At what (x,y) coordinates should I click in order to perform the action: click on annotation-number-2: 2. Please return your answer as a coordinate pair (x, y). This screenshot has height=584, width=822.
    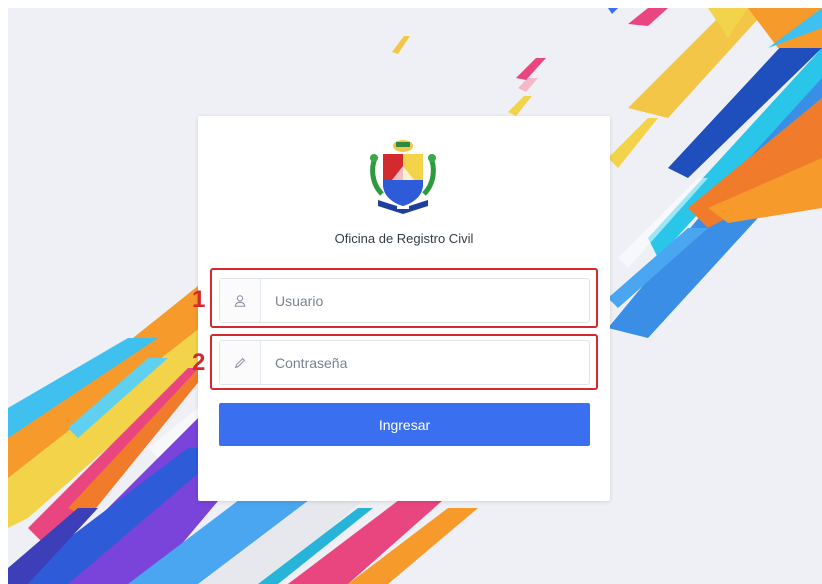
    Looking at the image, I should click on (199, 362).